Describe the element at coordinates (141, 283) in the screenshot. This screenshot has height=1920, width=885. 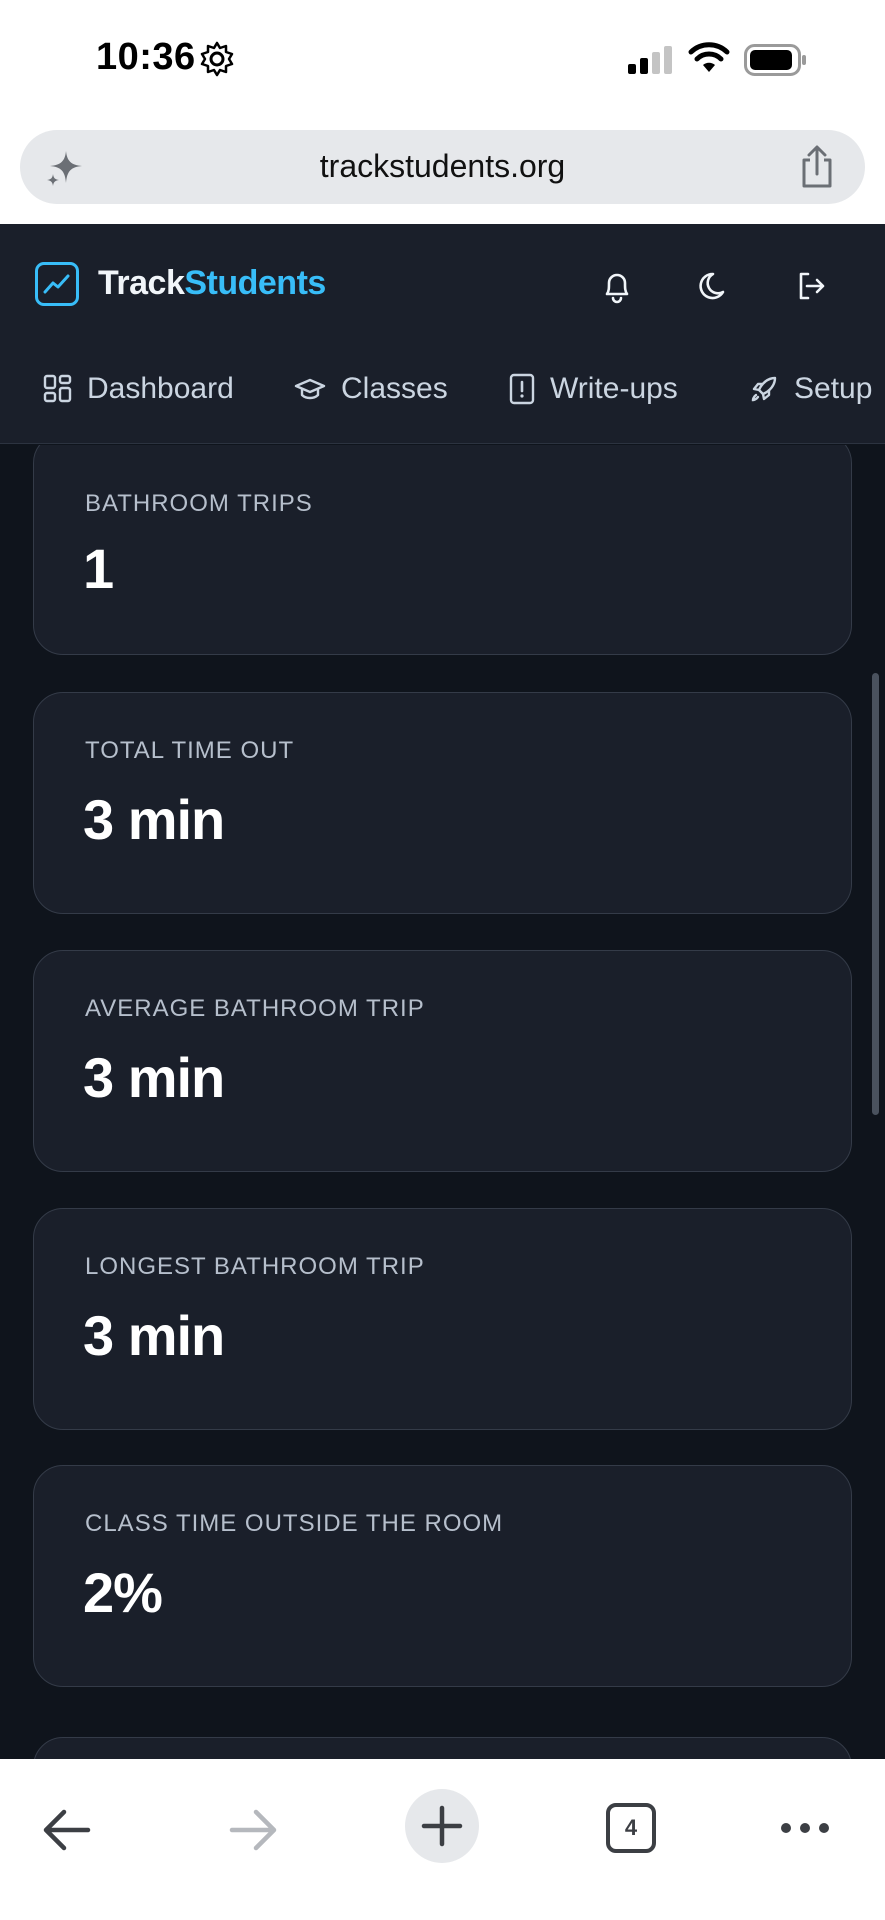
I see `brand-text-track: Track` at that location.